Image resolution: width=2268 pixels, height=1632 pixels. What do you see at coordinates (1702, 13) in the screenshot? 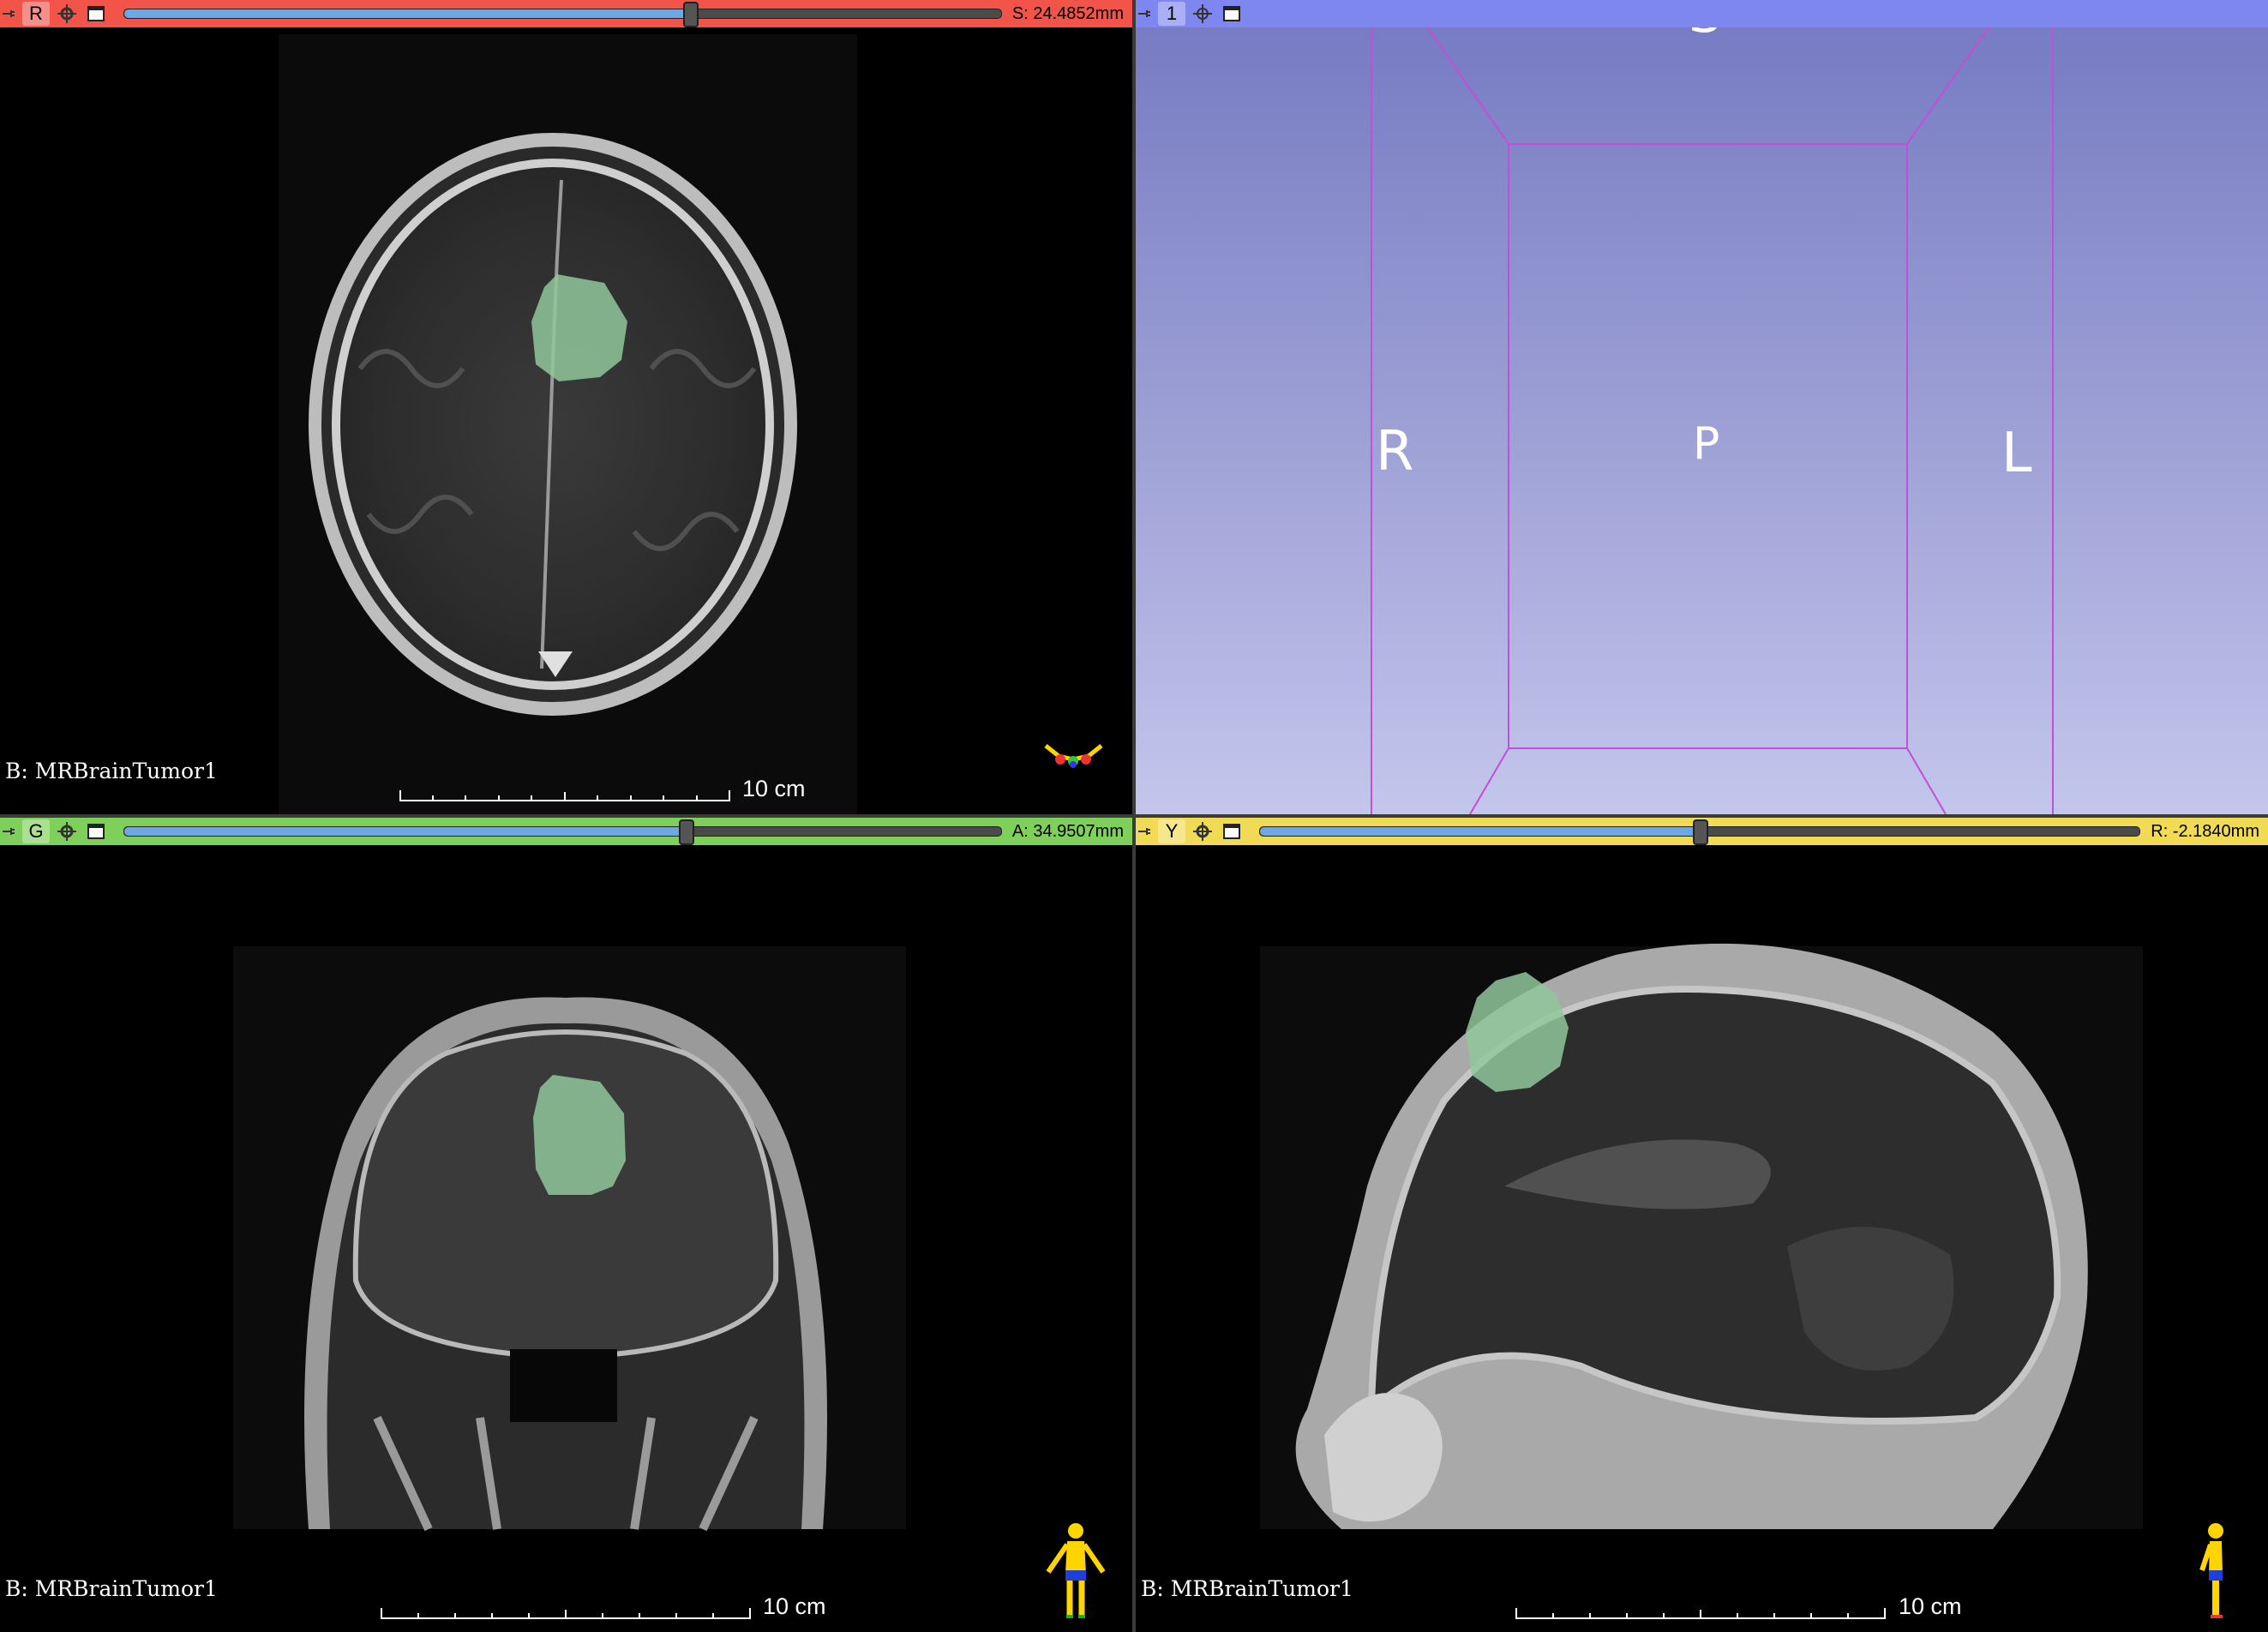
I see `3d-view-controller: 1` at bounding box center [1702, 13].